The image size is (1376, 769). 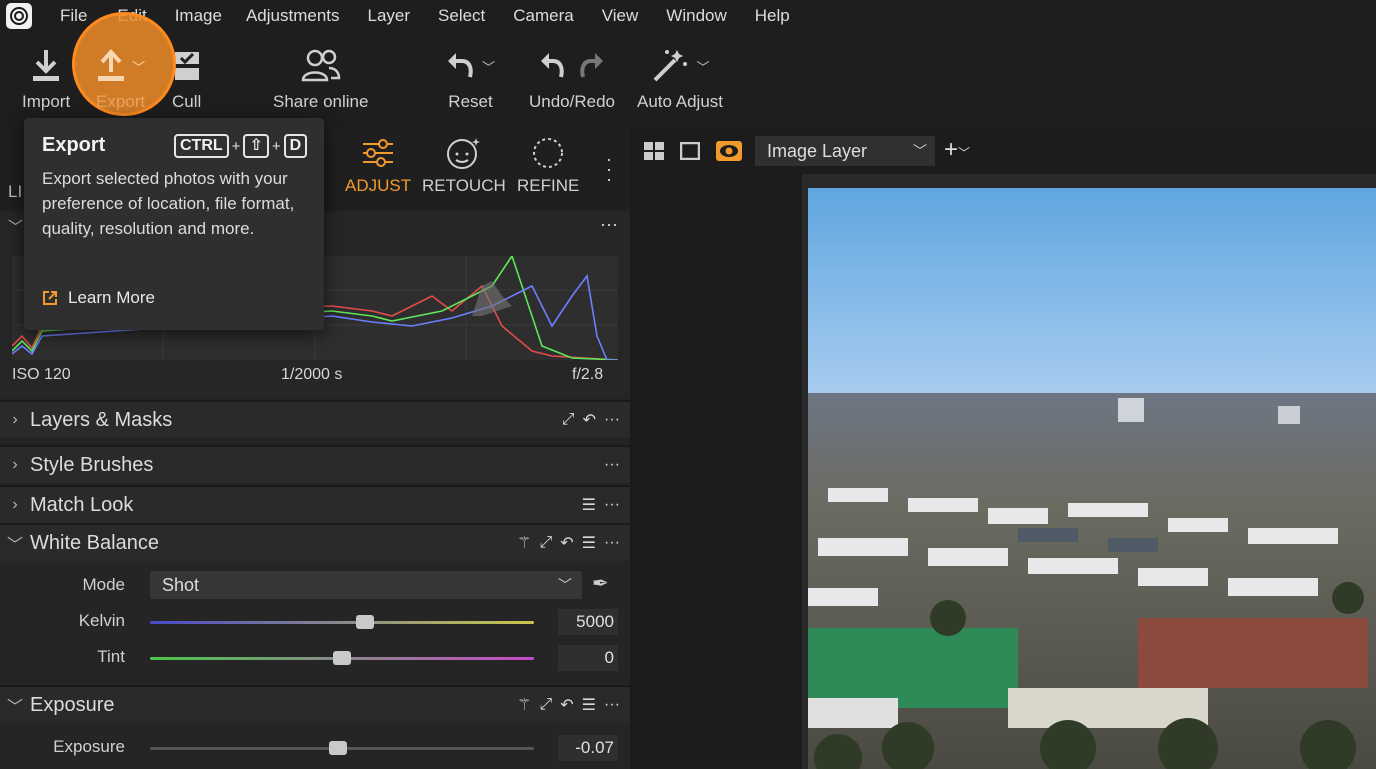 I want to click on reset-icon: ﹀, so click(x=470, y=66).